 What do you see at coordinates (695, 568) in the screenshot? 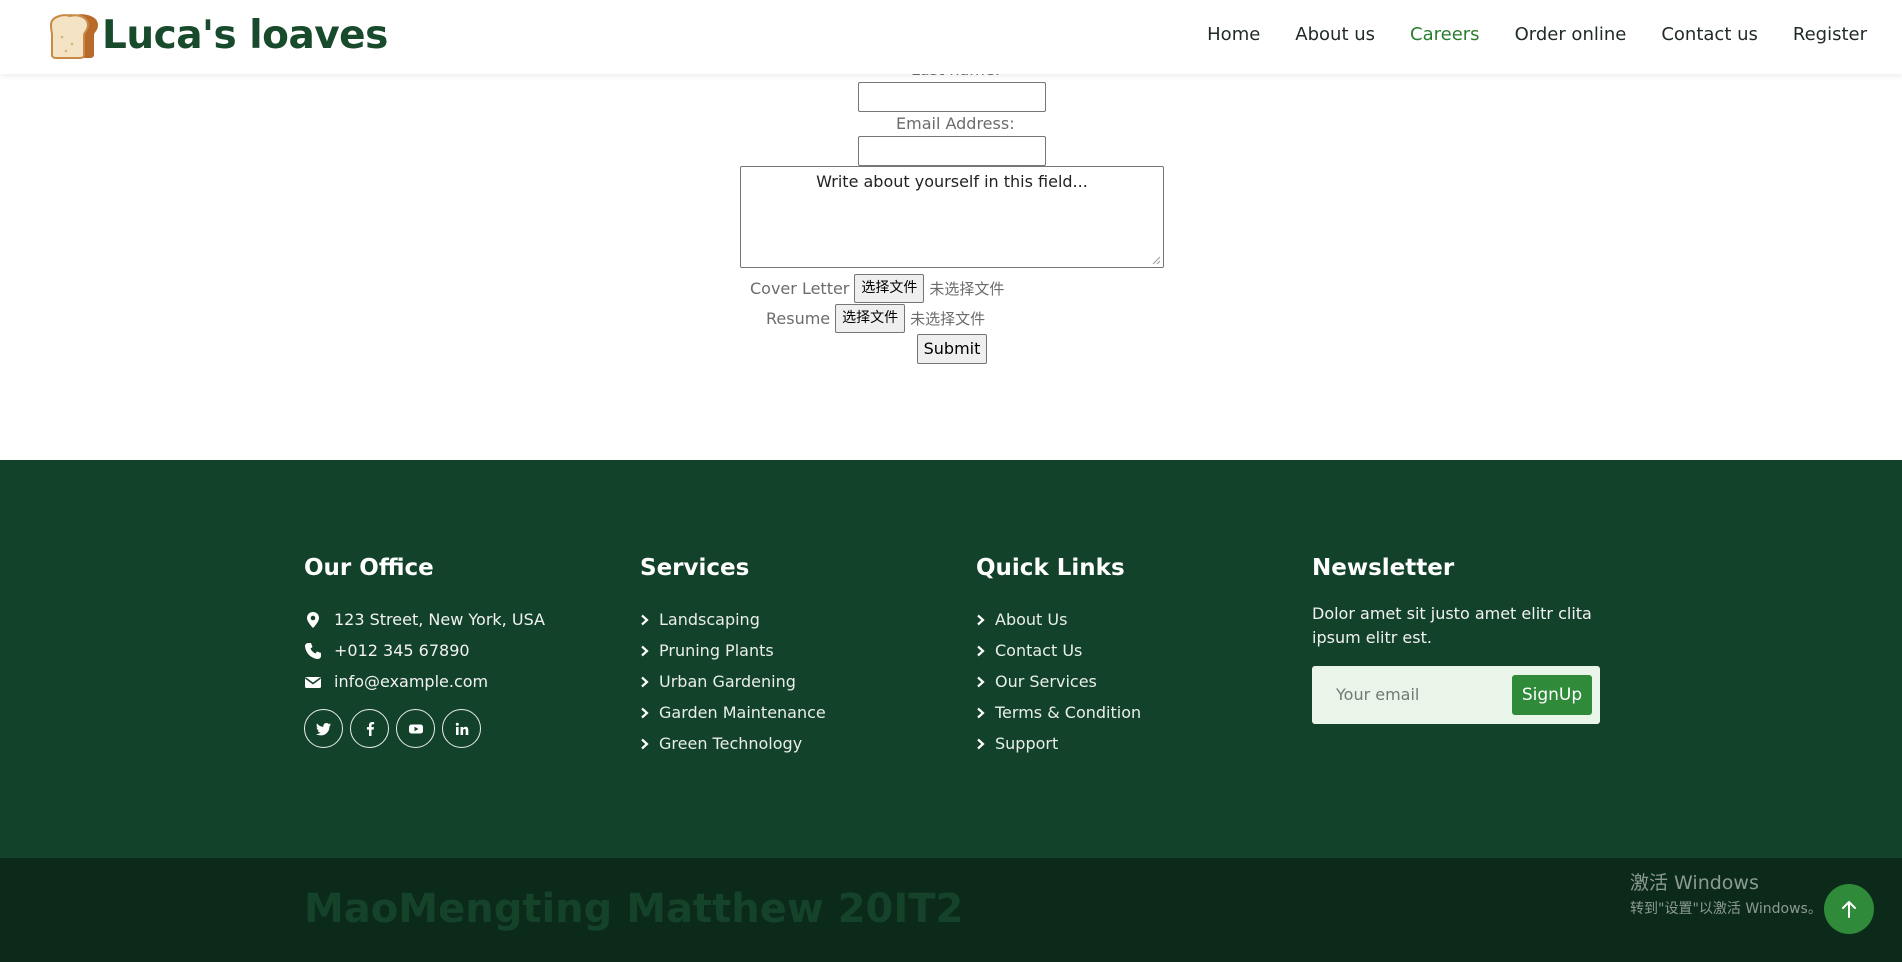
I see `services-title: Services` at bounding box center [695, 568].